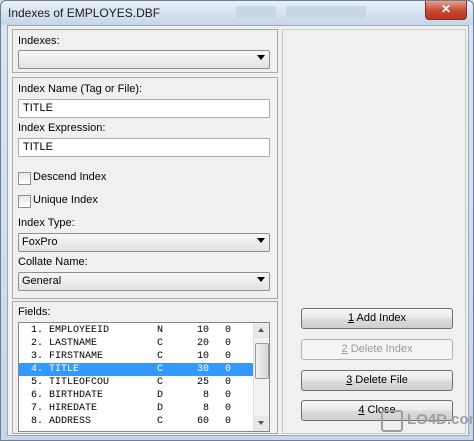 This screenshot has height=441, width=474. Describe the element at coordinates (144, 281) in the screenshot. I see `collate-name-dropdown: General` at that location.